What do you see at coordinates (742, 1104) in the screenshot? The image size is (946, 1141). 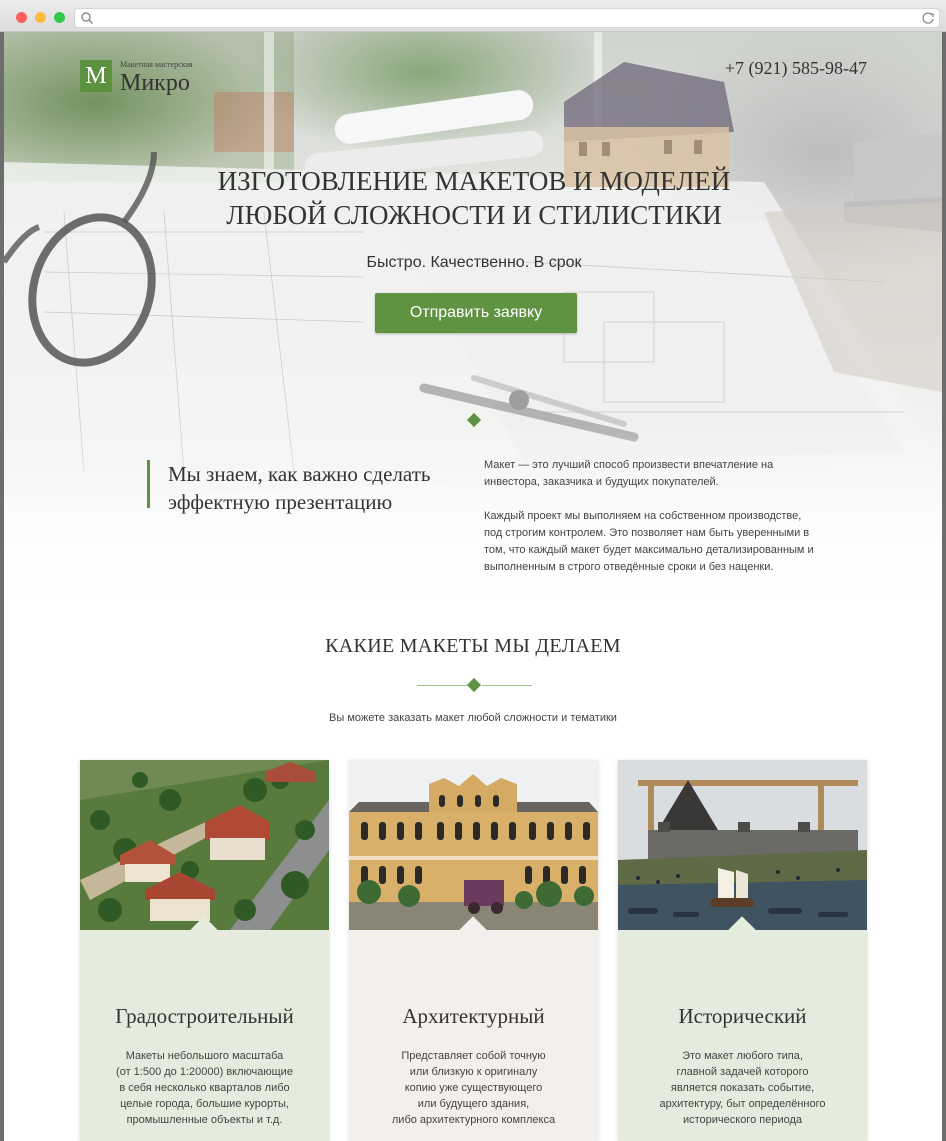 I see `card-description-line: архитектуру, быт определённого` at bounding box center [742, 1104].